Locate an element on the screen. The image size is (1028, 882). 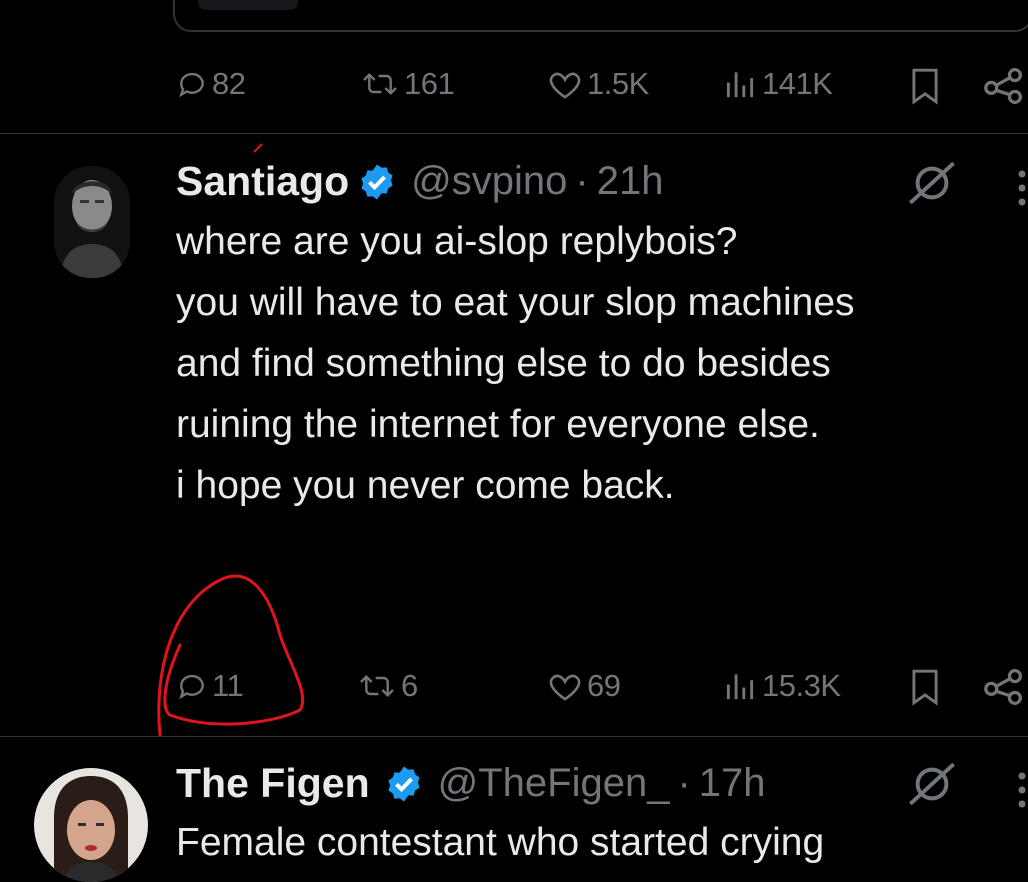
views-count: 15.3K is located at coordinates (801, 685).